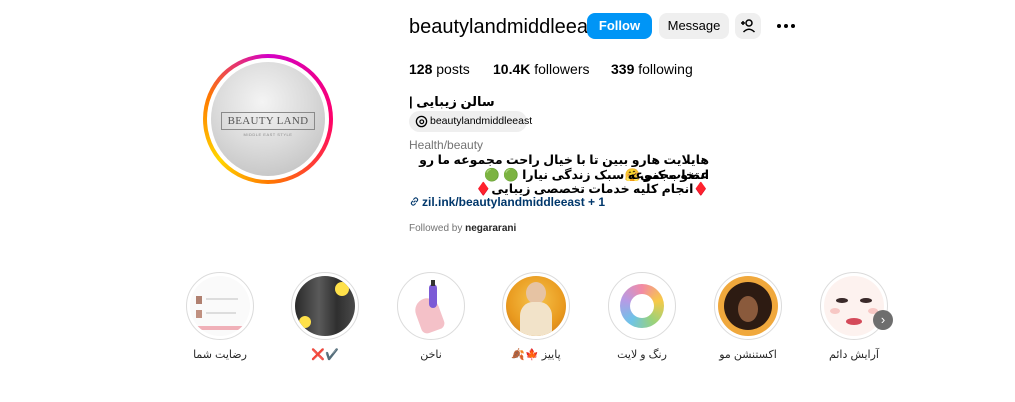 The width and height of the screenshot is (1015, 402). I want to click on profile-avatar: BEAUTY LAND MIDDLE EAST STYLE, so click(268, 119).